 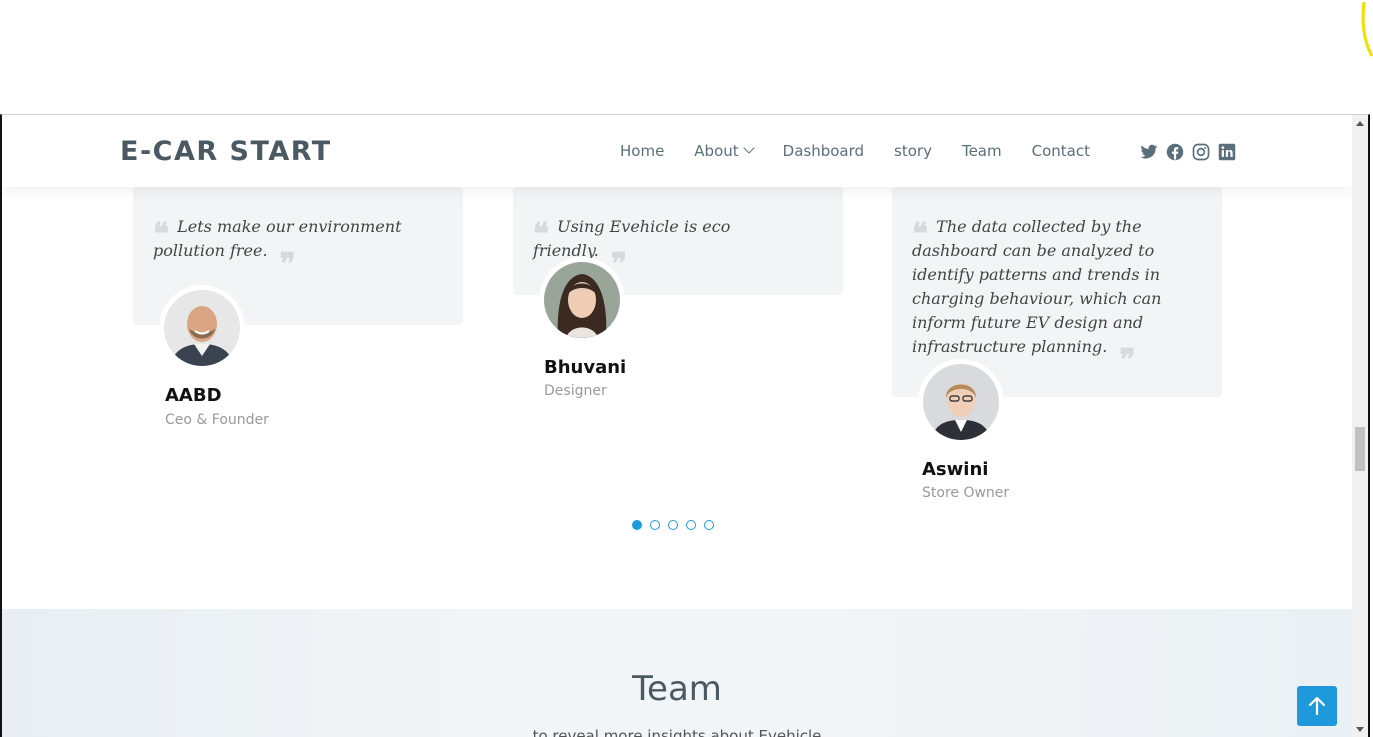 What do you see at coordinates (217, 420) in the screenshot?
I see `testimonial-role: Ceo & Founder` at bounding box center [217, 420].